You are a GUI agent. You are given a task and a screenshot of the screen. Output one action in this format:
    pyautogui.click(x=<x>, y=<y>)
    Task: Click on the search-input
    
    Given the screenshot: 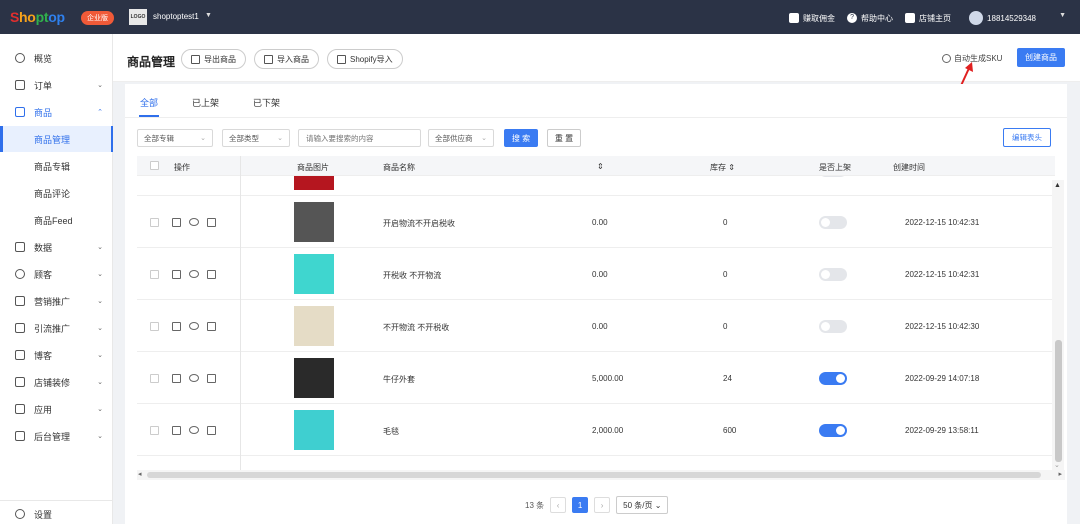 What is the action you would take?
    pyautogui.click(x=359, y=138)
    